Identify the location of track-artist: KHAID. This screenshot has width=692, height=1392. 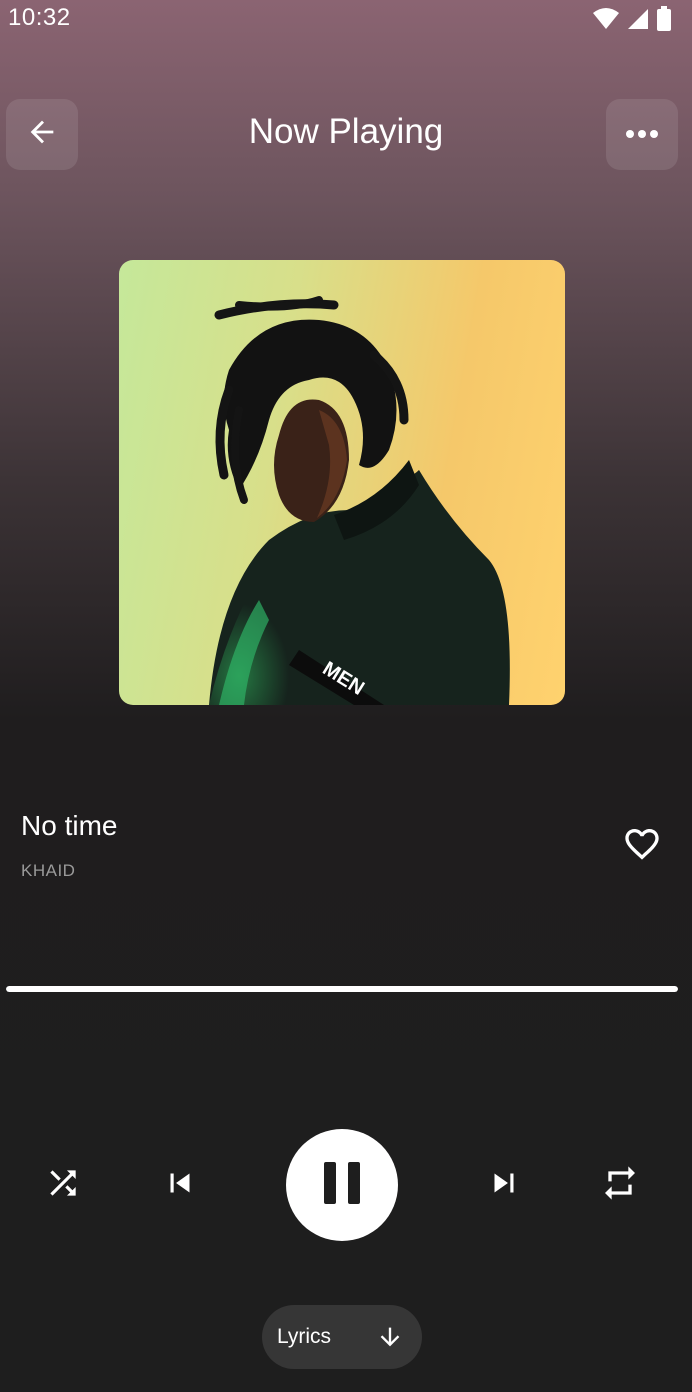
(48, 870).